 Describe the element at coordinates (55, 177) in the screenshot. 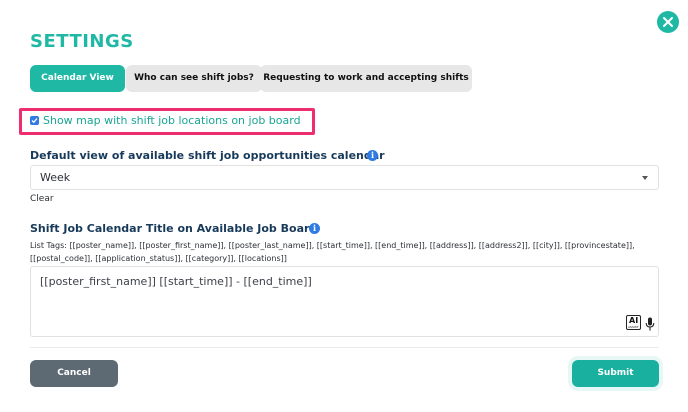

I see `default-view-value: Week` at that location.